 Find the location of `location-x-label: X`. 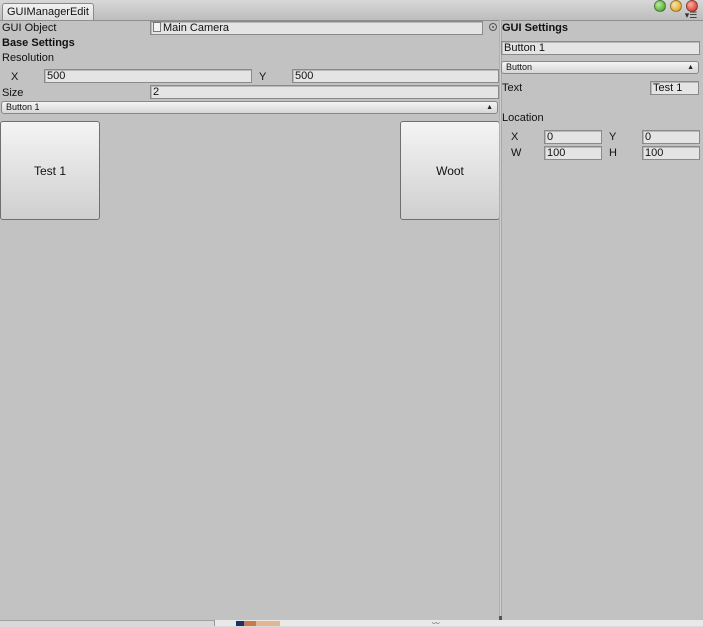

location-x-label: X is located at coordinates (515, 137).